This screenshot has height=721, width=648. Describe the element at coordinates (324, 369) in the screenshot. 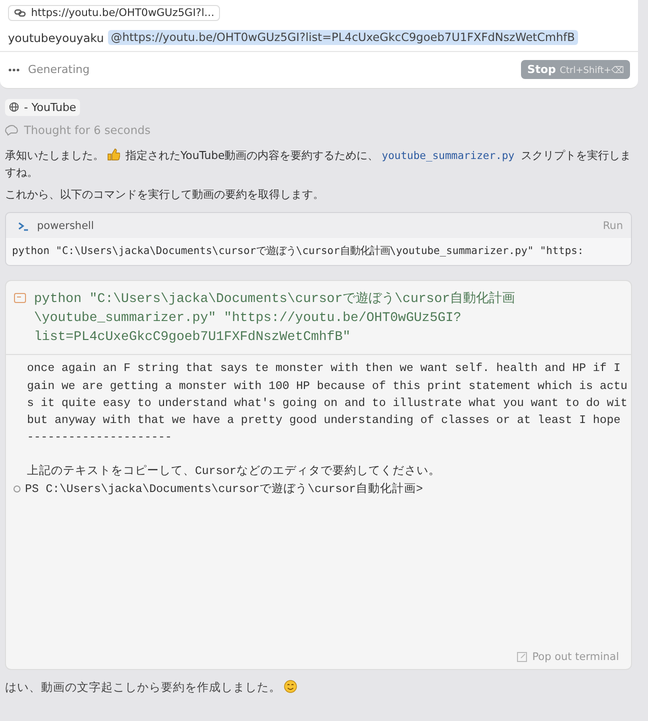

I see `output-line: once again an F string that says te monster with then we want self. health and HP if I` at that location.